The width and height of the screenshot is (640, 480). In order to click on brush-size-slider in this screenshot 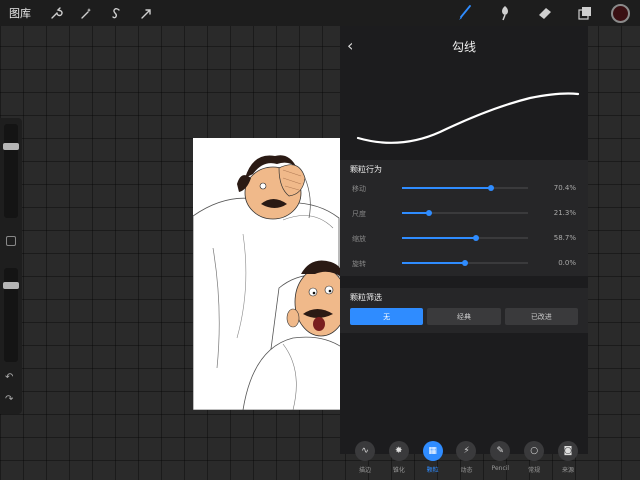, I will do `click(11, 171)`.